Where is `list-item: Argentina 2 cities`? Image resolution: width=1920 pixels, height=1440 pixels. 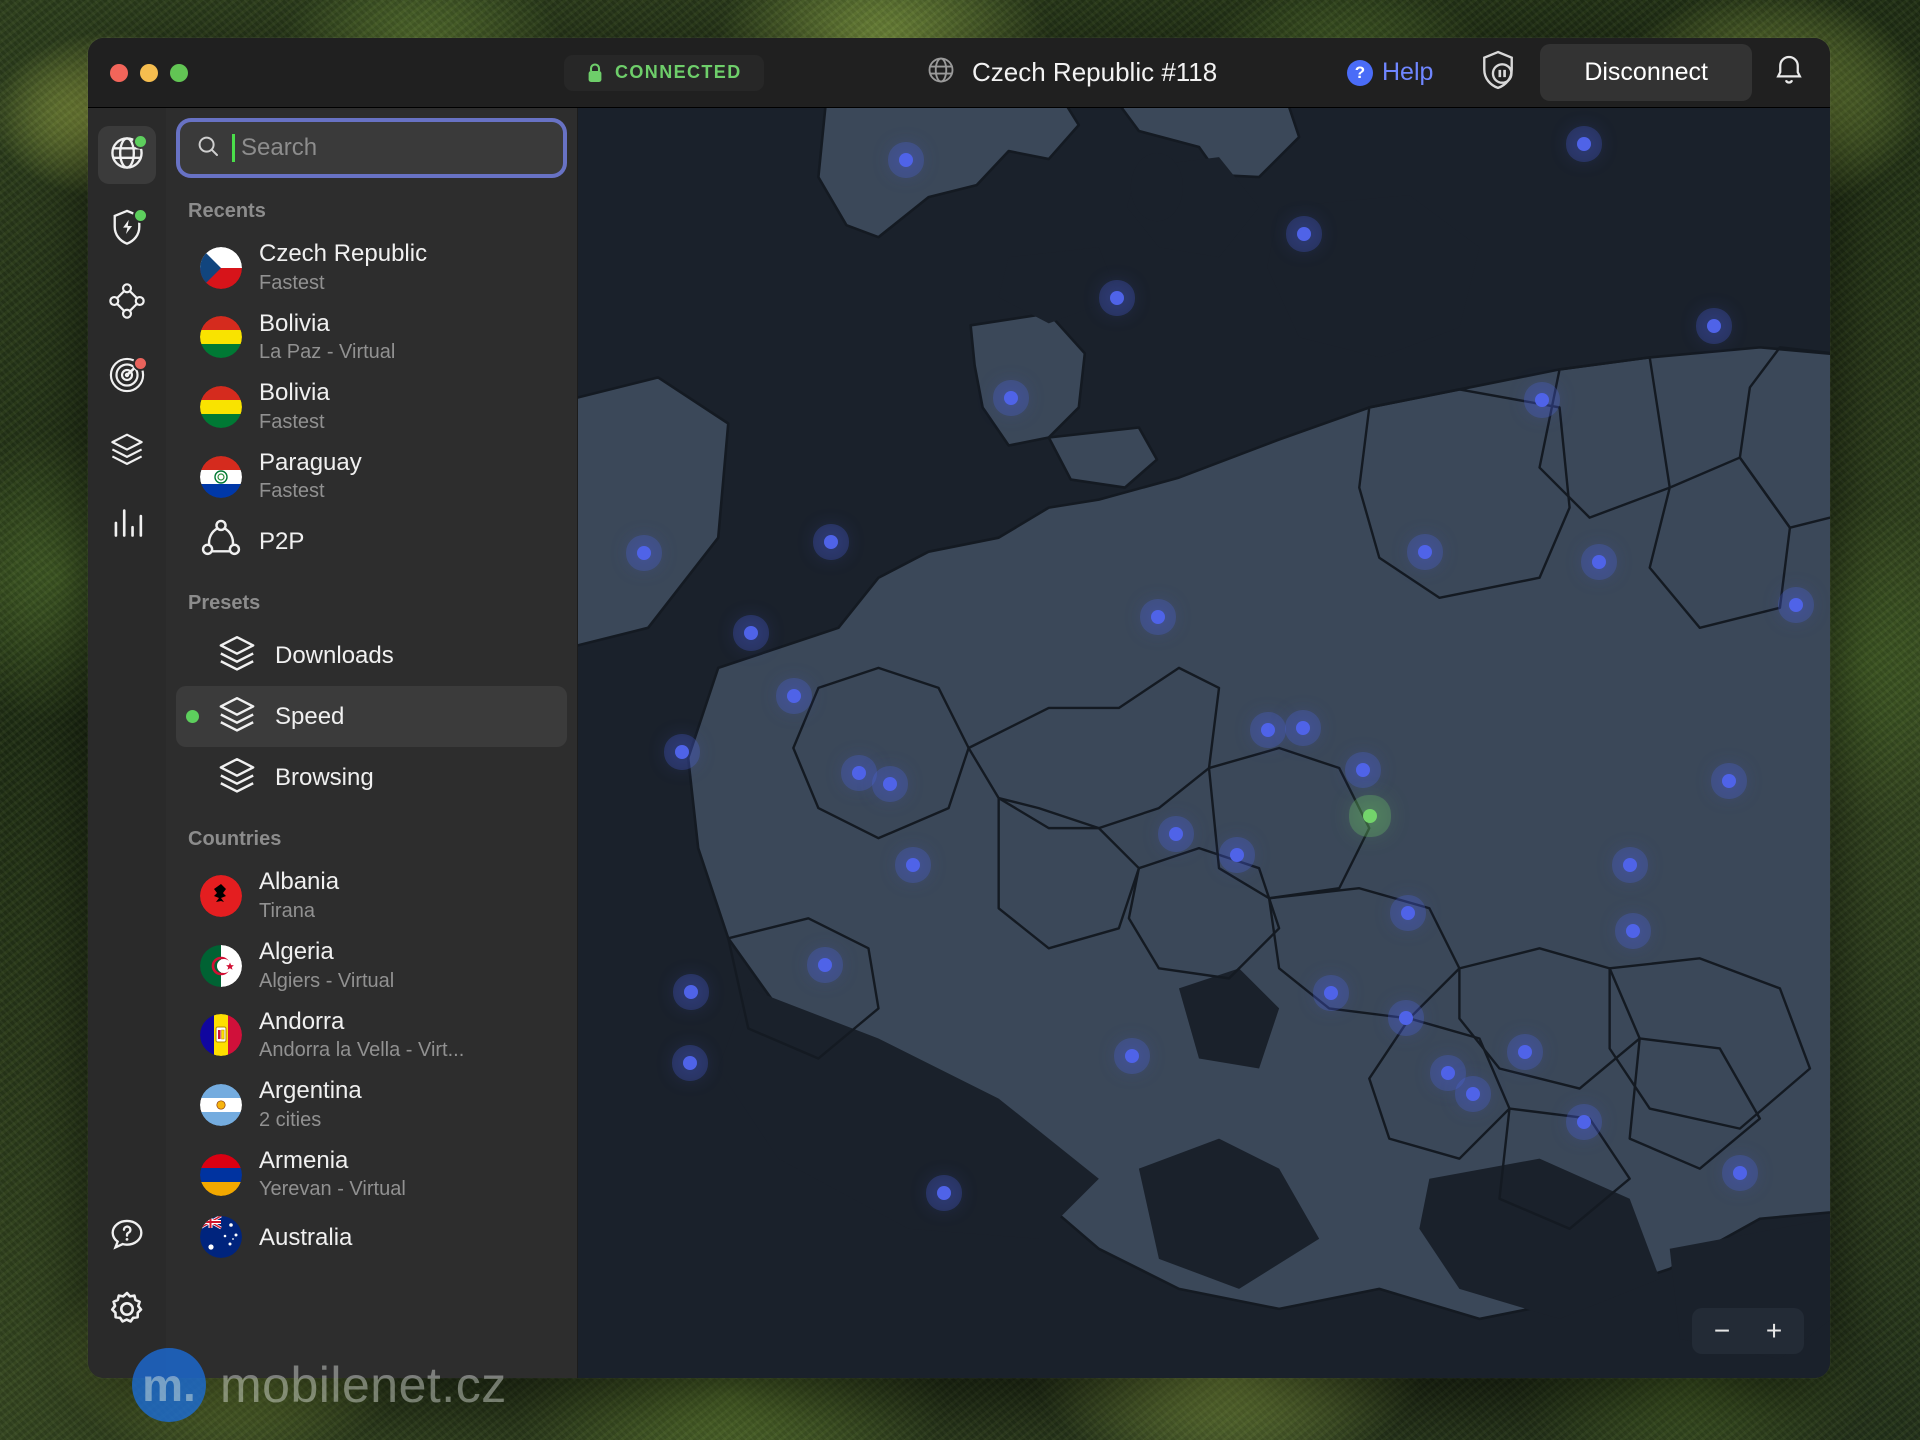
list-item: Argentina 2 cities is located at coordinates (371, 1105).